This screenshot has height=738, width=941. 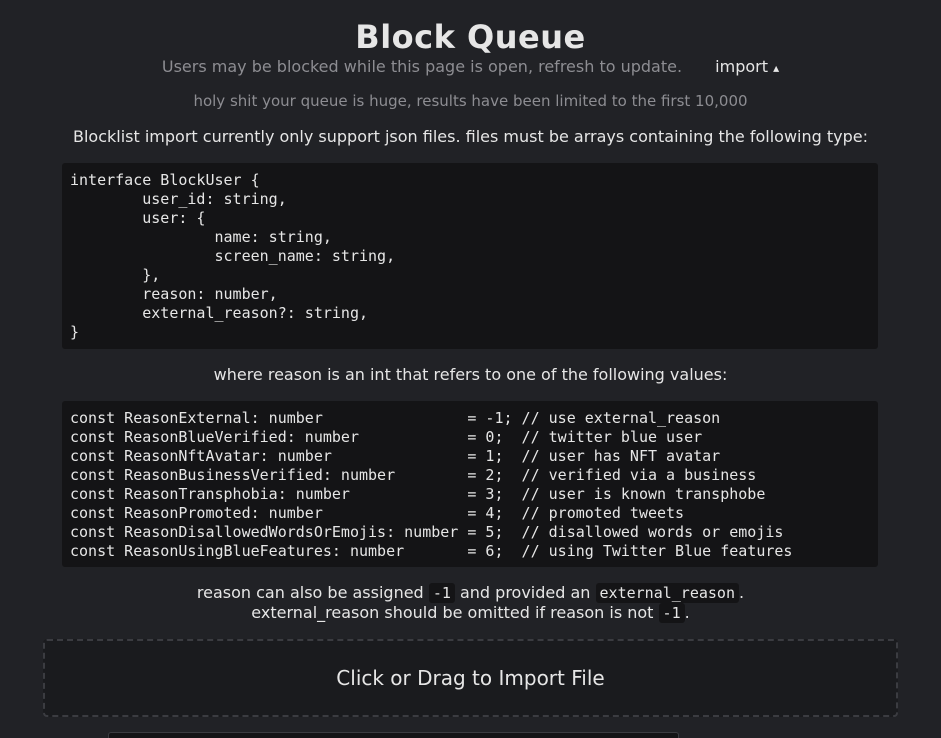 I want to click on caret-up-icon: ▴, so click(x=776, y=68).